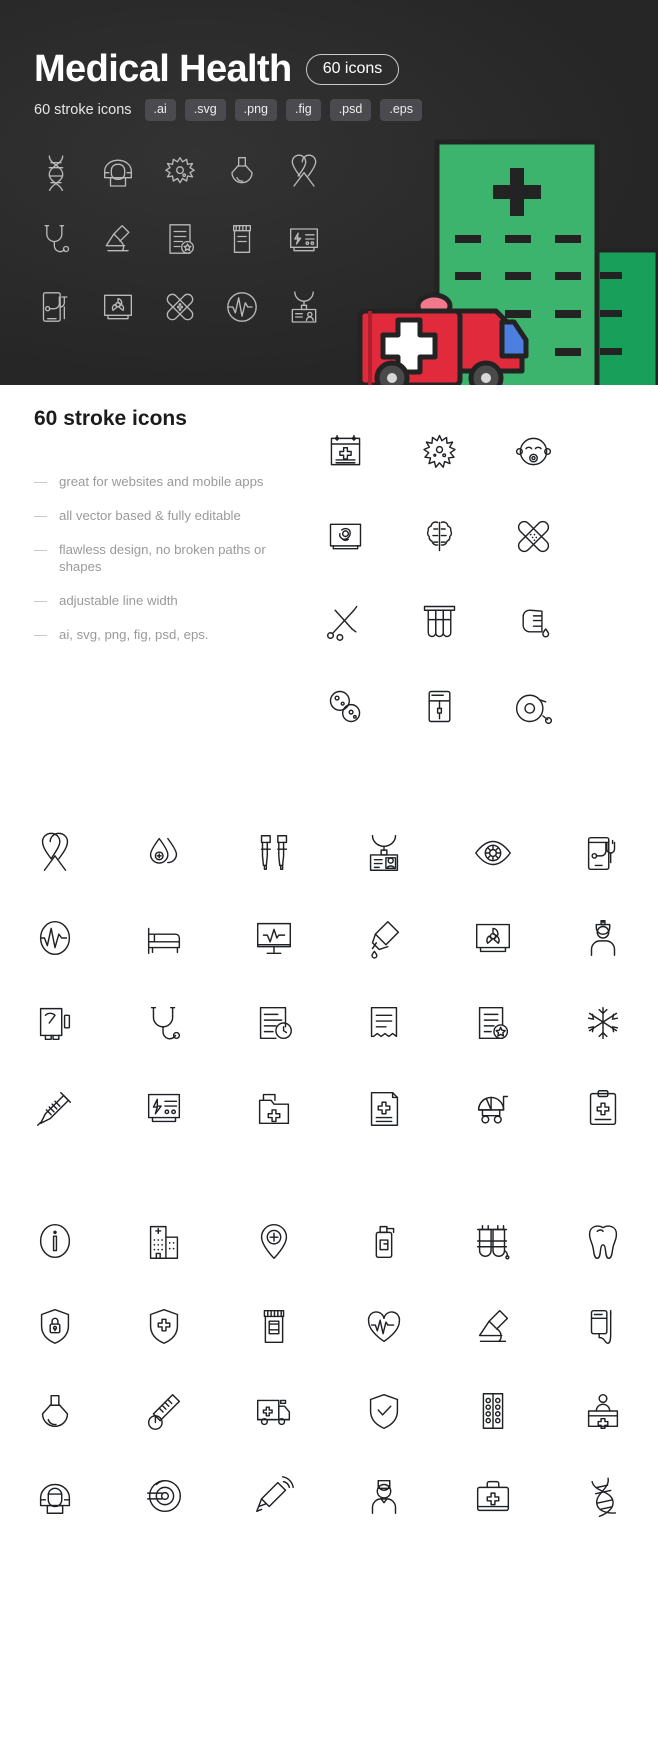  I want to click on id-badge-icon, so click(304, 307).